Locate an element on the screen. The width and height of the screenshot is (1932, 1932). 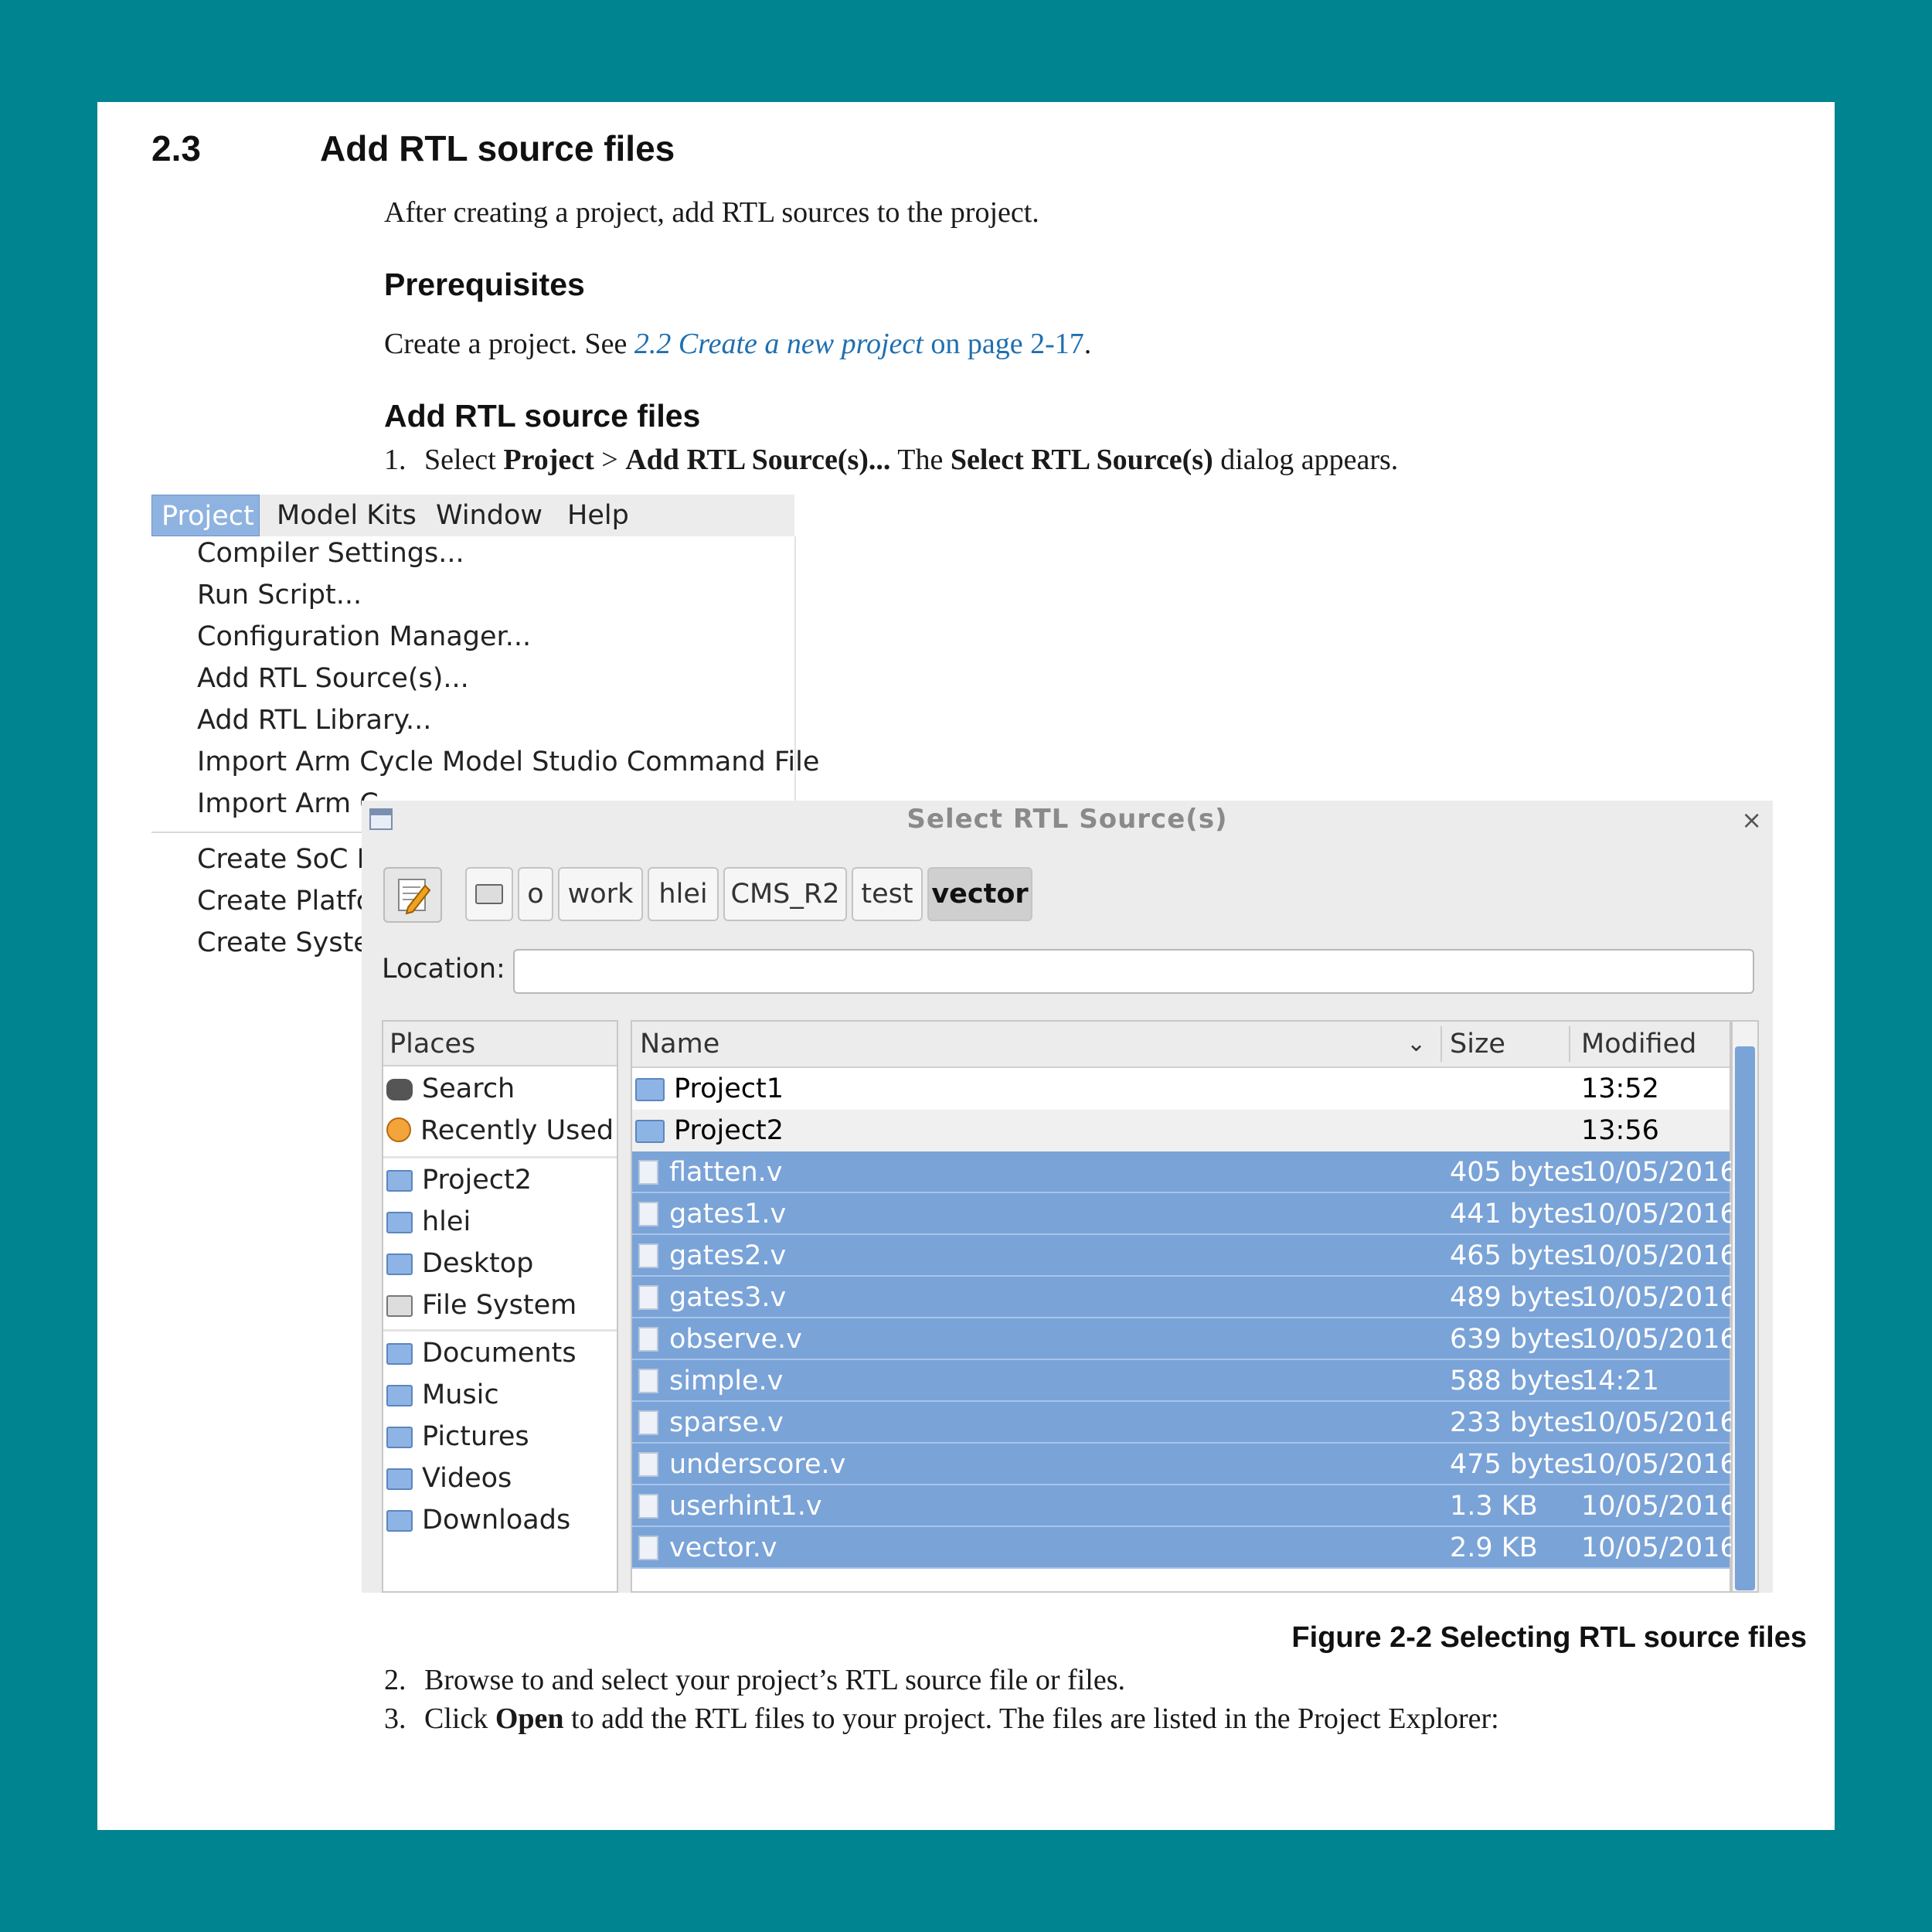
pencil-icon is located at coordinates (414, 897).